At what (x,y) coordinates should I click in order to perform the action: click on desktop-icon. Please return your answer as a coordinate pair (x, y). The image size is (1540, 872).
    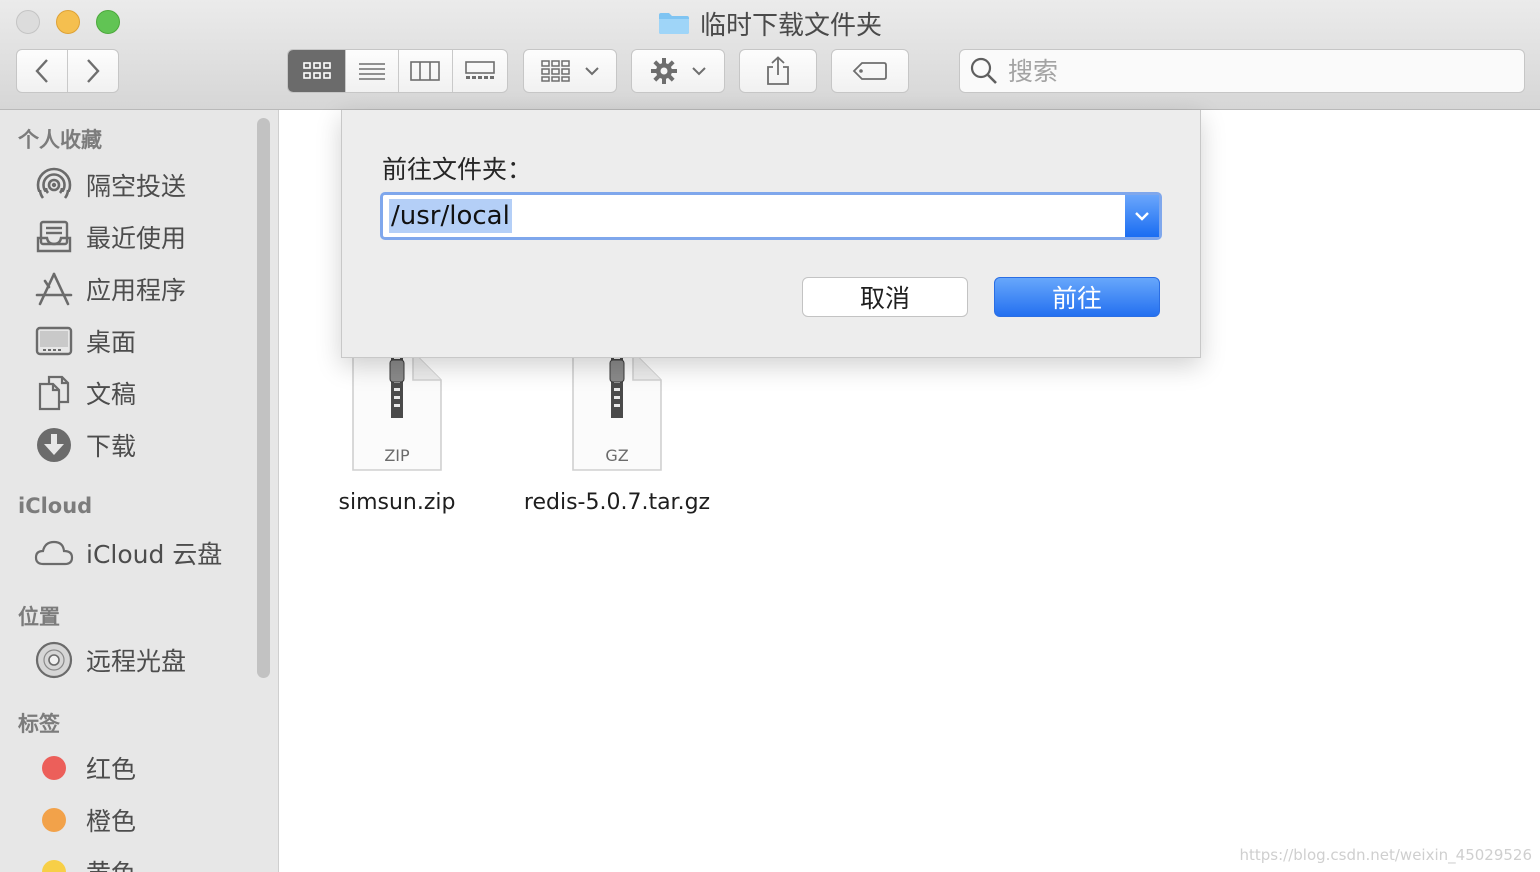
    Looking at the image, I should click on (54, 341).